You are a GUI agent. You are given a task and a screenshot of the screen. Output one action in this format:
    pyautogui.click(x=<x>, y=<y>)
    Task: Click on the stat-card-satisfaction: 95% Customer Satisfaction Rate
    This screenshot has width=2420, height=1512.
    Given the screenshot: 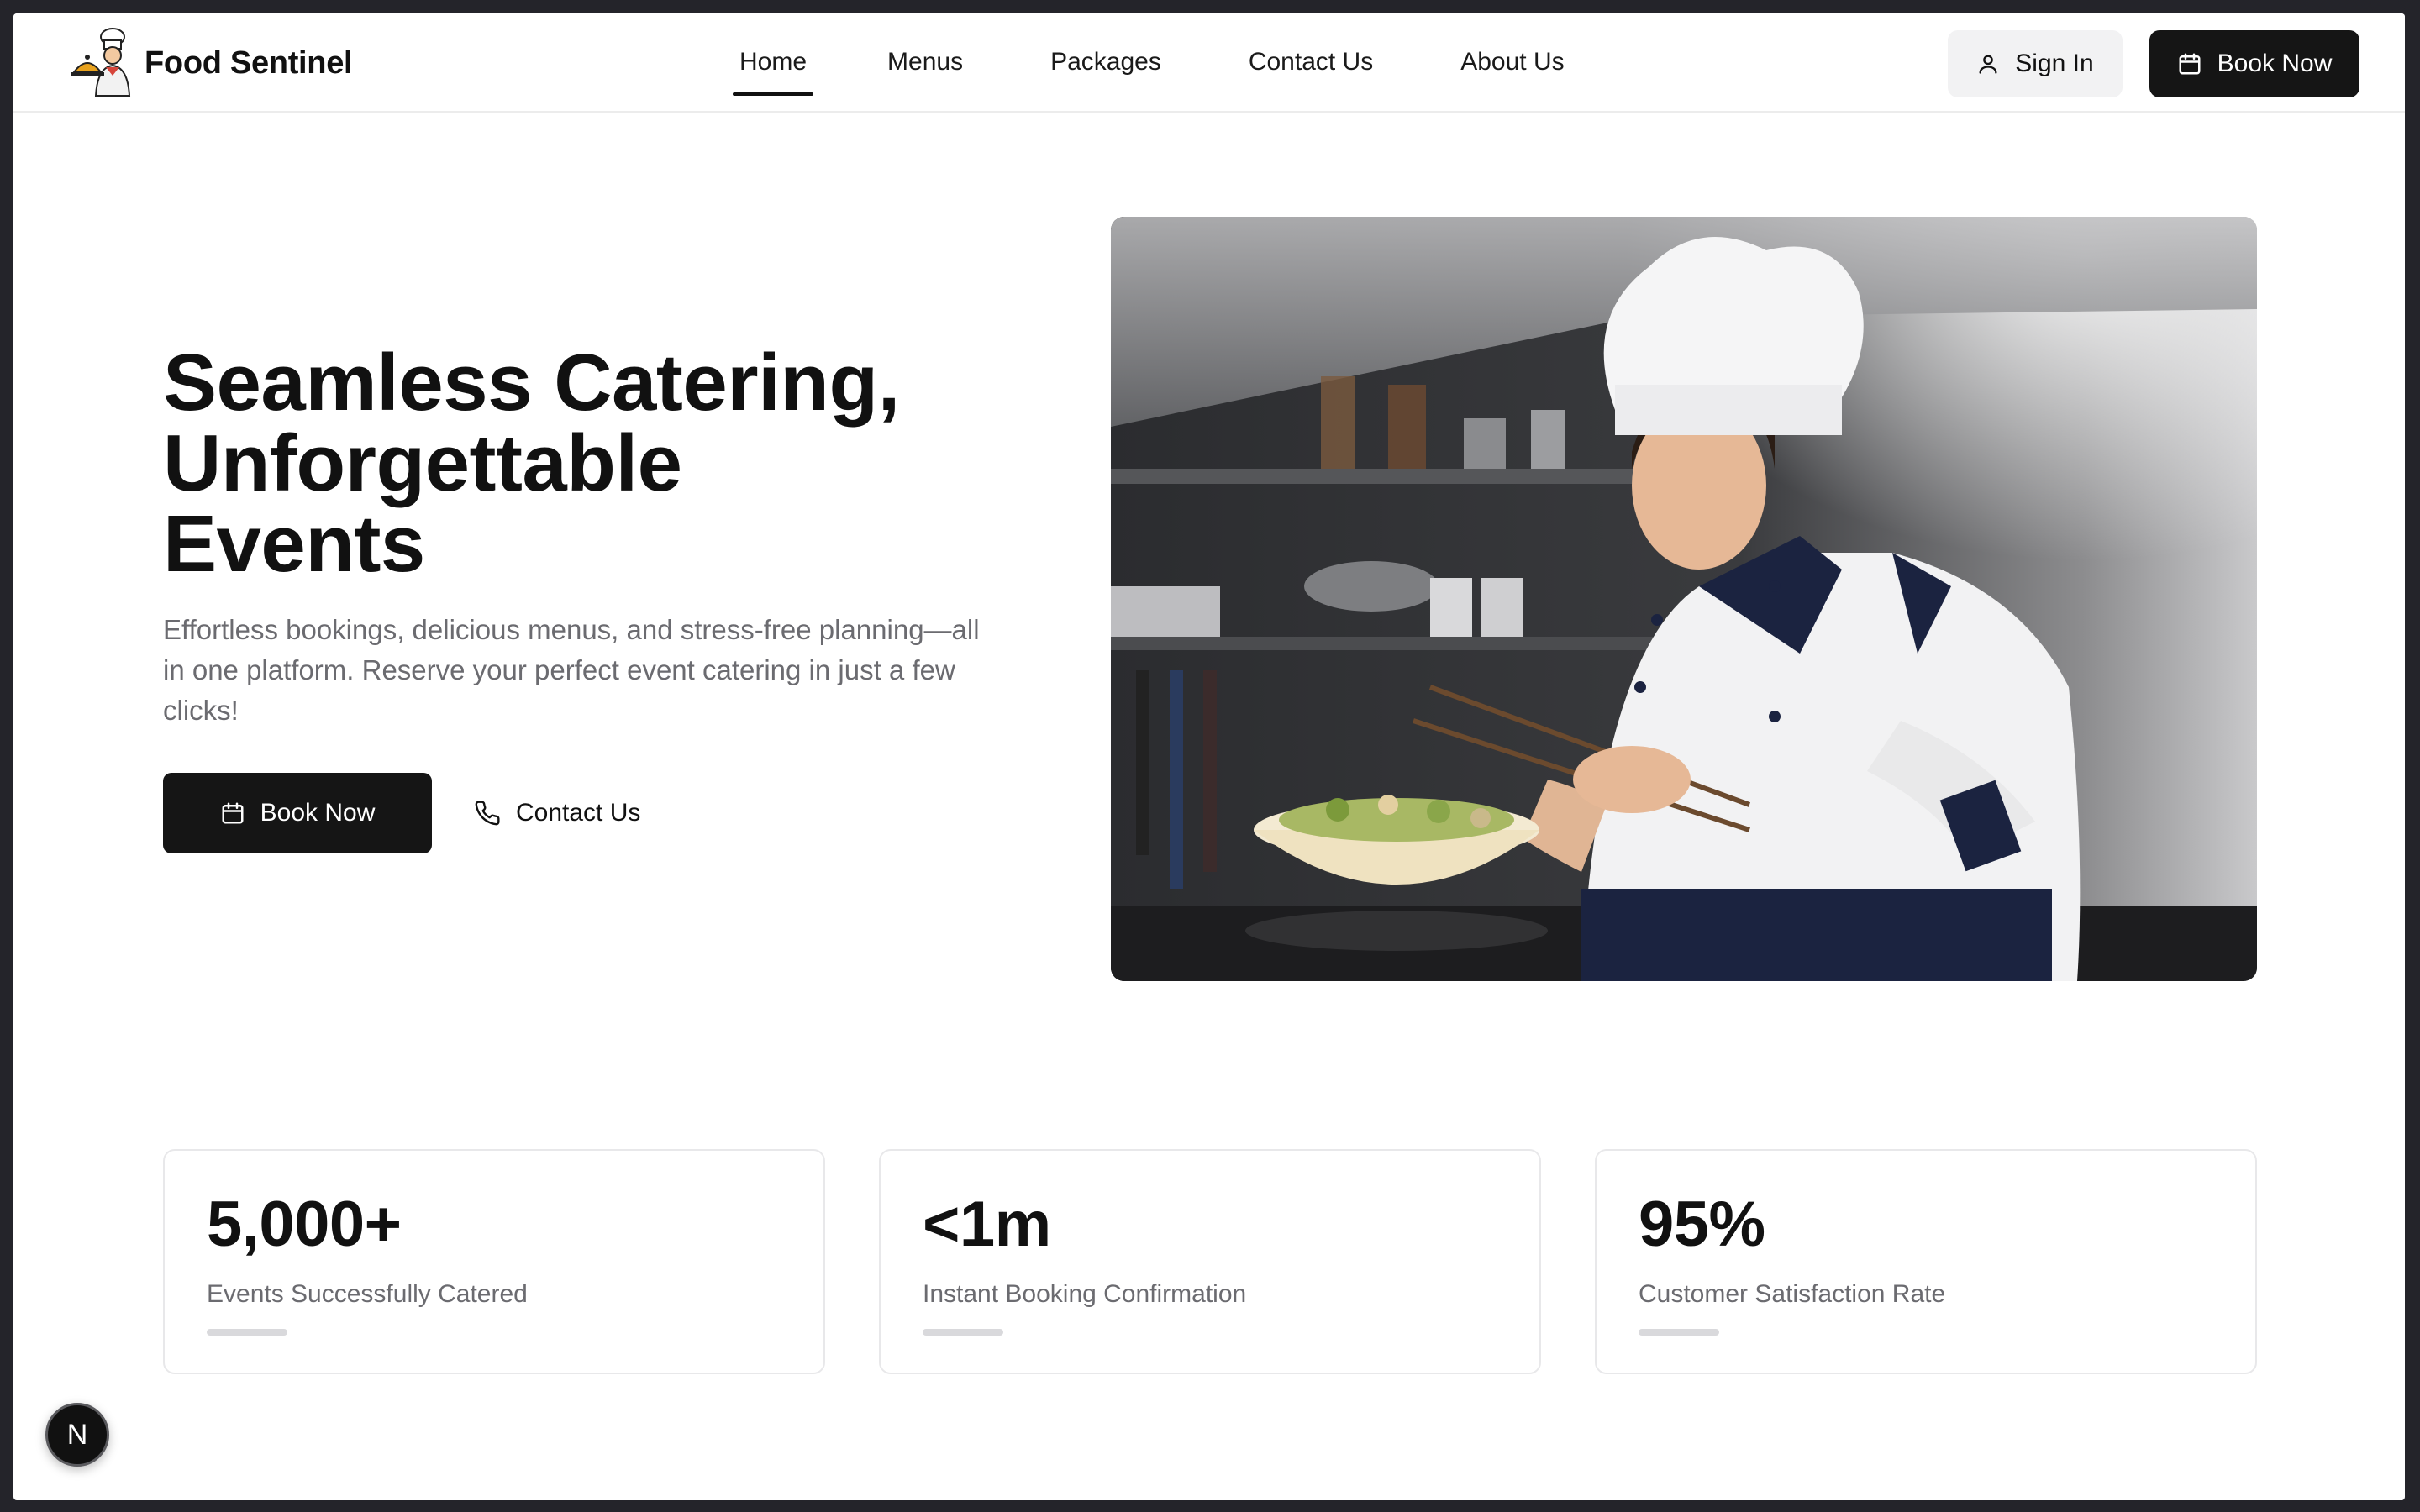 What is the action you would take?
    pyautogui.click(x=1926, y=1261)
    